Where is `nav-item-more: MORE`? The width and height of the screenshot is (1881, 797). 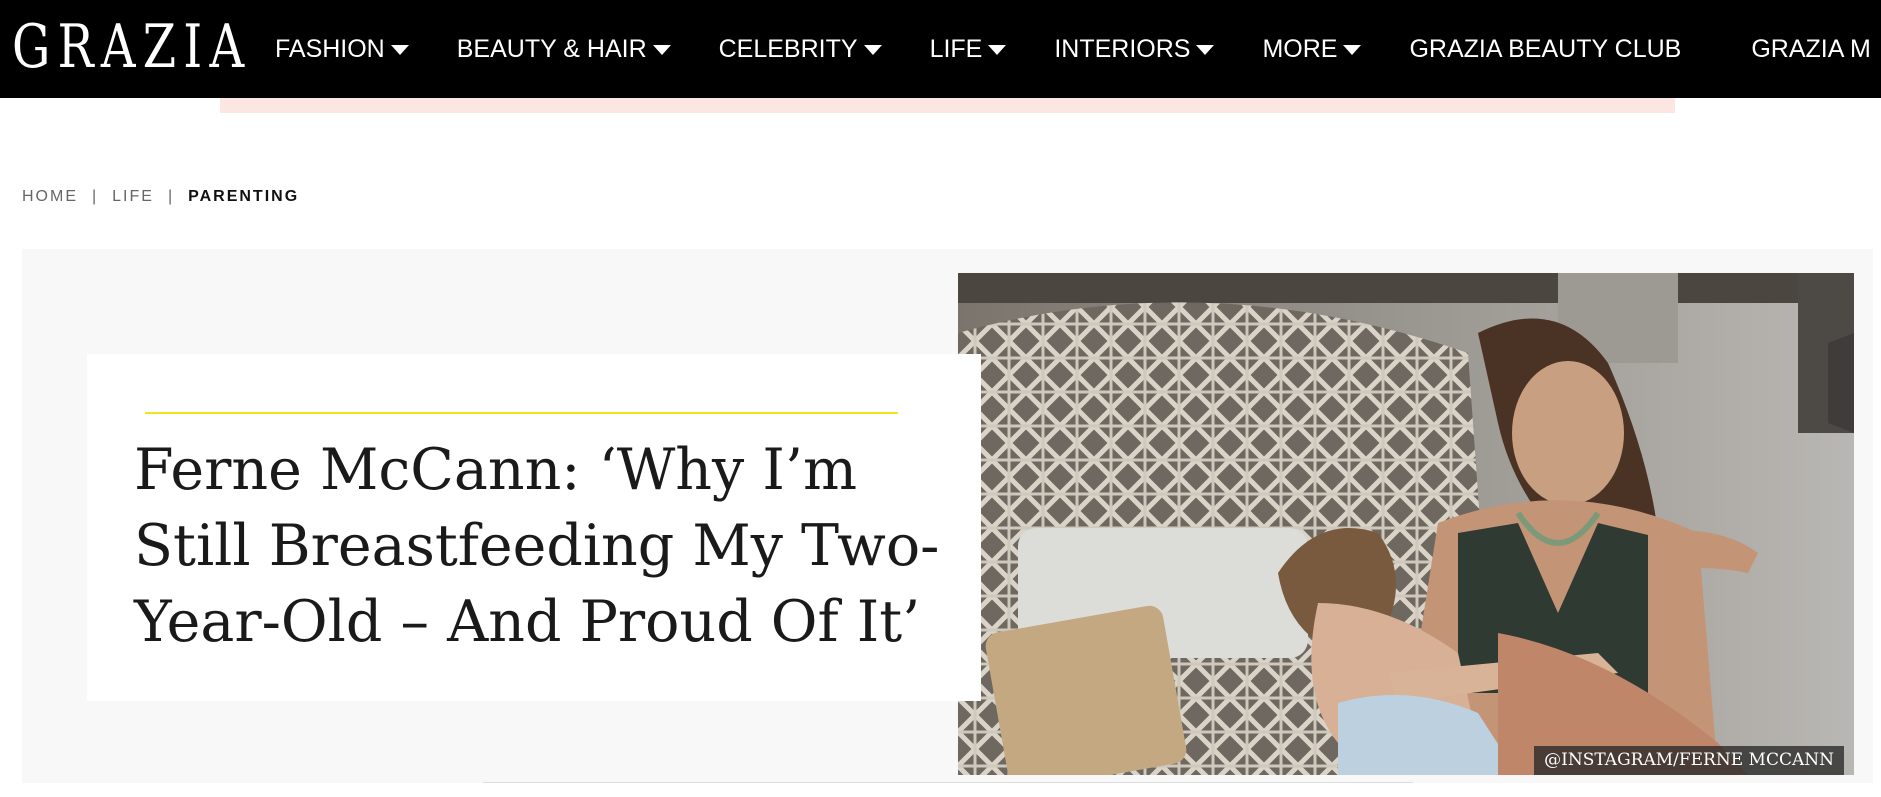
nav-item-more: MORE is located at coordinates (1312, 49).